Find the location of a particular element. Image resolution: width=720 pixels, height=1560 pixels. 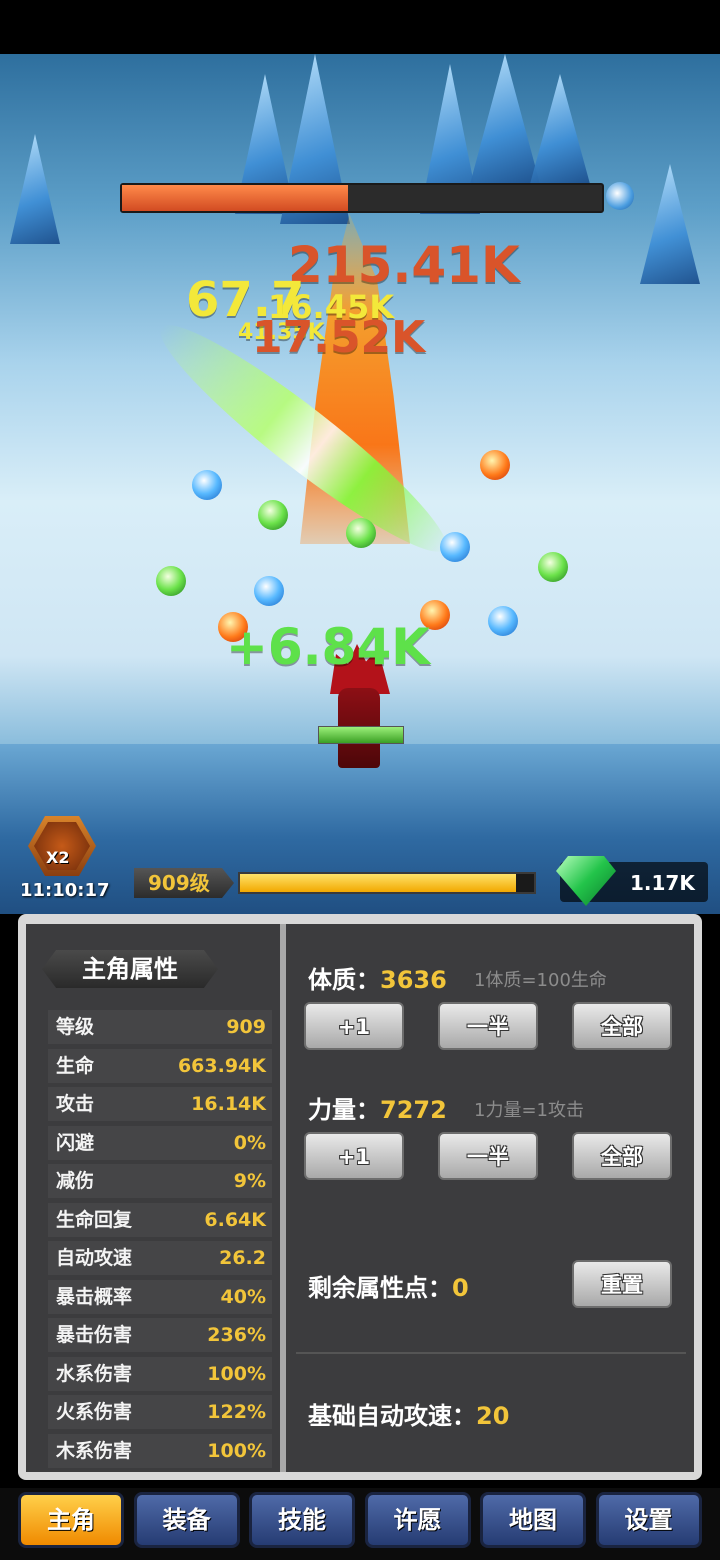

stat-row: 火系伤害 122% is located at coordinates (160, 1412).